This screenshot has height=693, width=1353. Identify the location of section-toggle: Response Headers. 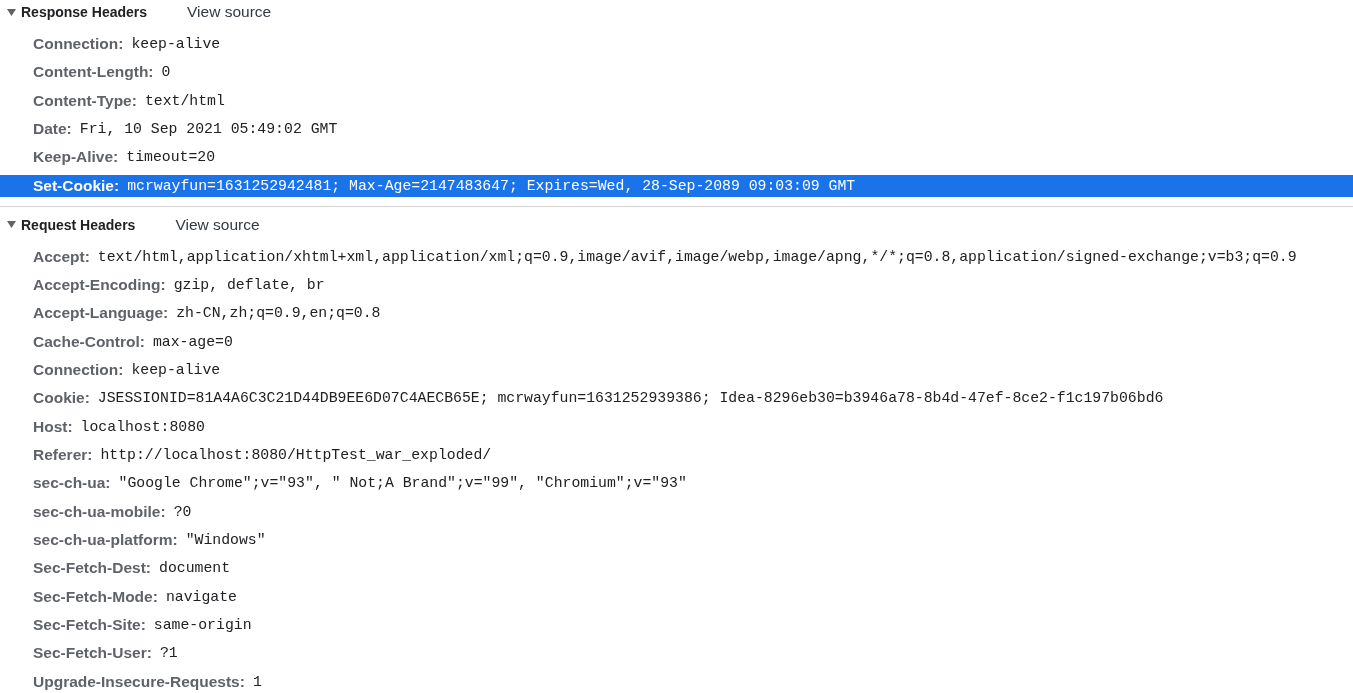
(77, 12).